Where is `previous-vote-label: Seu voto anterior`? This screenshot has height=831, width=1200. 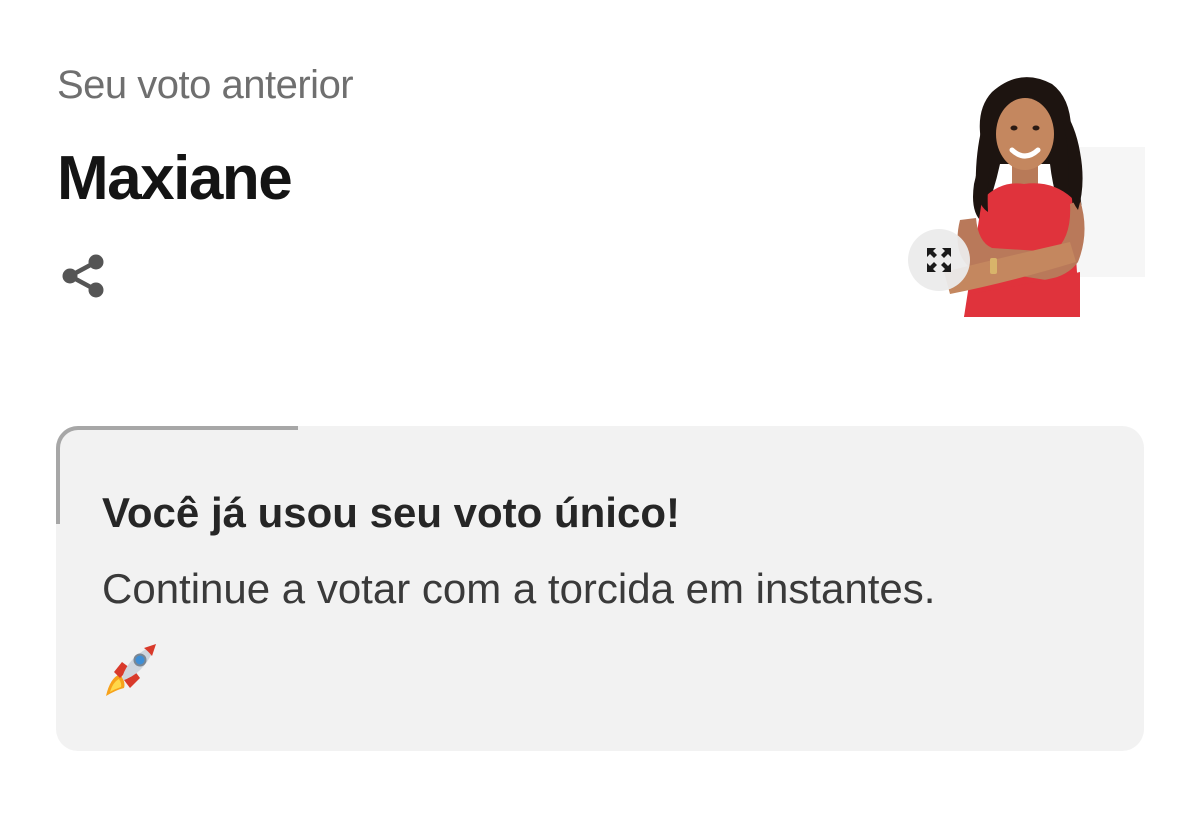
previous-vote-label: Seu voto anterior is located at coordinates (205, 85).